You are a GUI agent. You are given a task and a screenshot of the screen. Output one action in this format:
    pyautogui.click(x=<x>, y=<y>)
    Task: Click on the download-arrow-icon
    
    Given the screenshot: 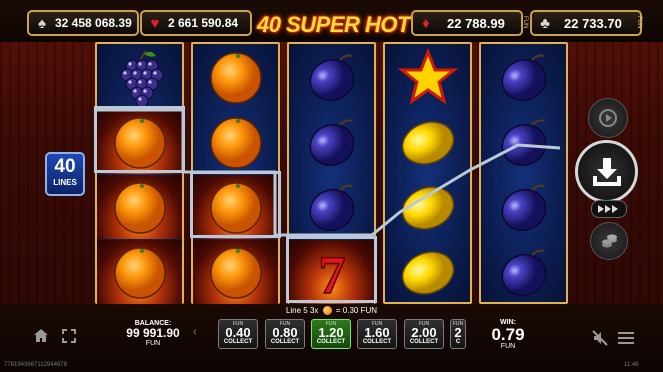 What is the action you would take?
    pyautogui.click(x=606, y=171)
    